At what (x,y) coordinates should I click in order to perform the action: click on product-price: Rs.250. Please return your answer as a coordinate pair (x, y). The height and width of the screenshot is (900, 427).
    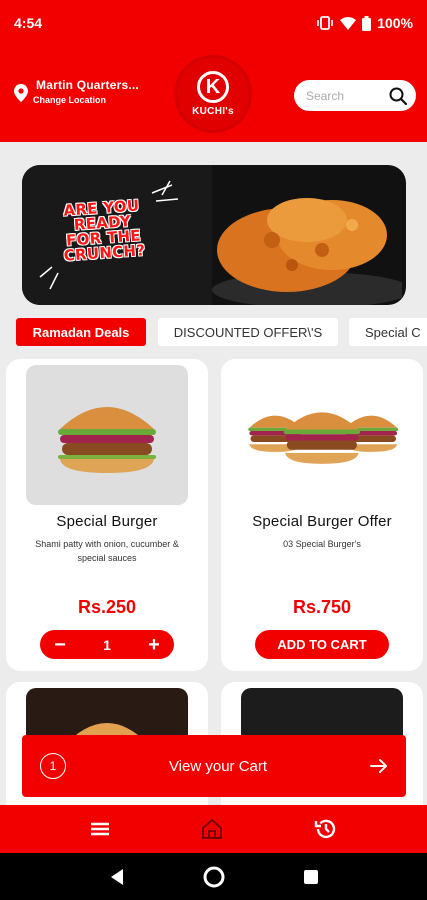
    Looking at the image, I should click on (107, 607).